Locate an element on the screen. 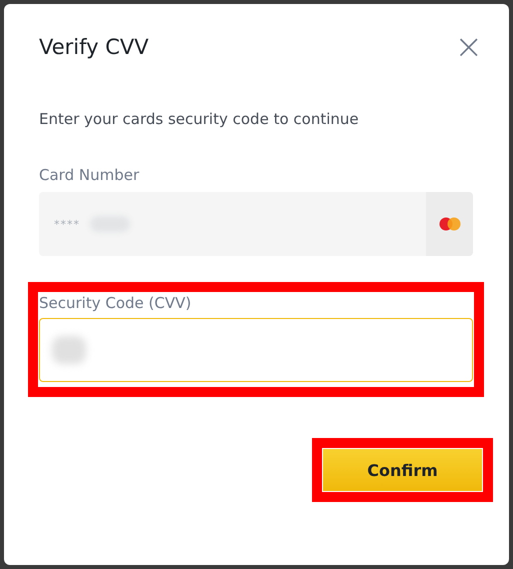 The width and height of the screenshot is (513, 569). security-code-field is located at coordinates (256, 350).